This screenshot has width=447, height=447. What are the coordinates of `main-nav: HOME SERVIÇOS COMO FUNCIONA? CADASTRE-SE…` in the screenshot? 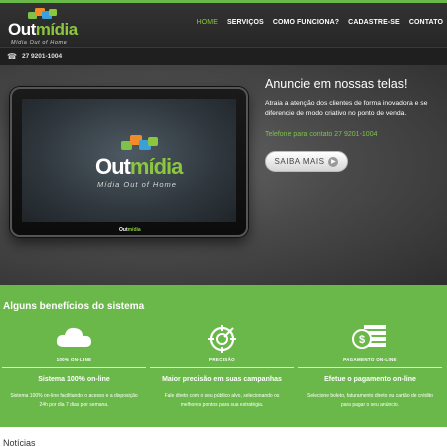 It's located at (320, 22).